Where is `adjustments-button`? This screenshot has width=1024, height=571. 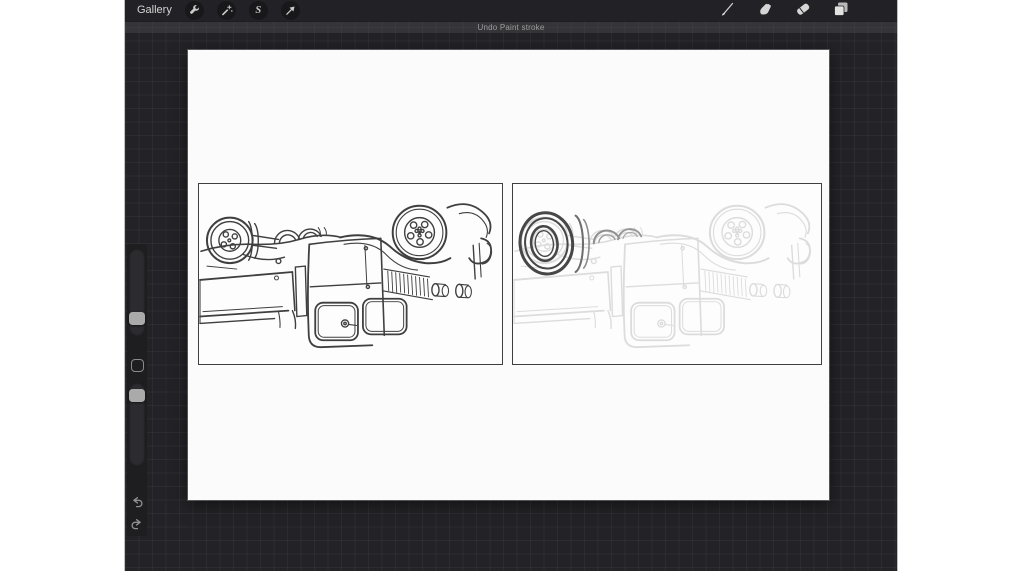 adjustments-button is located at coordinates (226, 10).